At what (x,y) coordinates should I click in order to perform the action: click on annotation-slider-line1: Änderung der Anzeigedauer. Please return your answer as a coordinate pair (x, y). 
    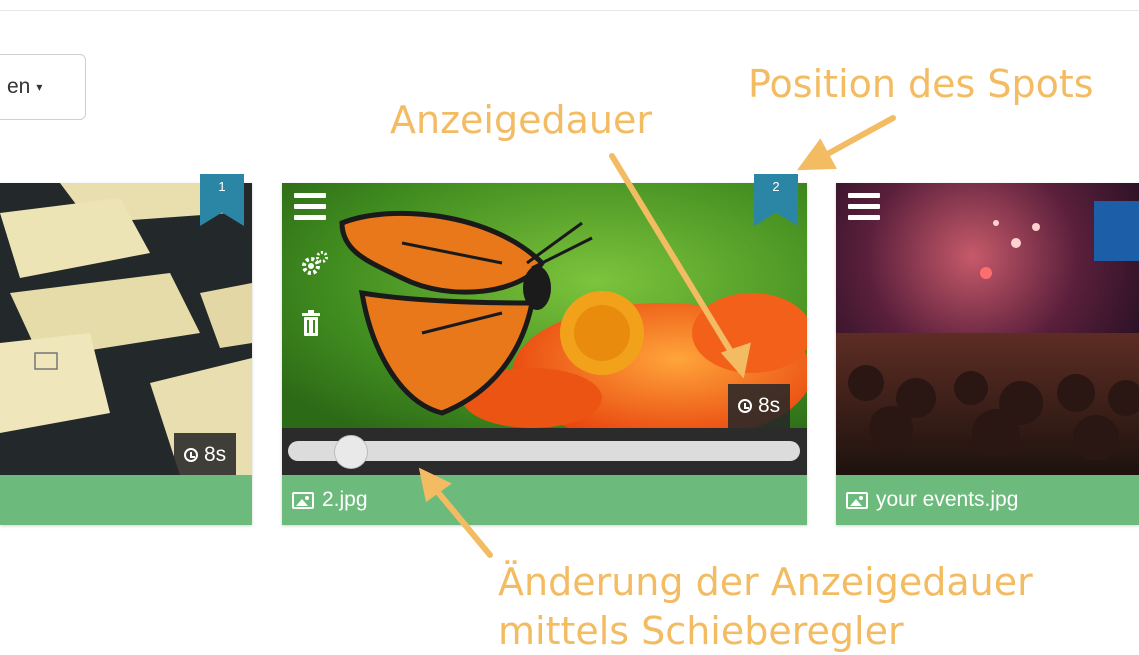
    Looking at the image, I should click on (765, 582).